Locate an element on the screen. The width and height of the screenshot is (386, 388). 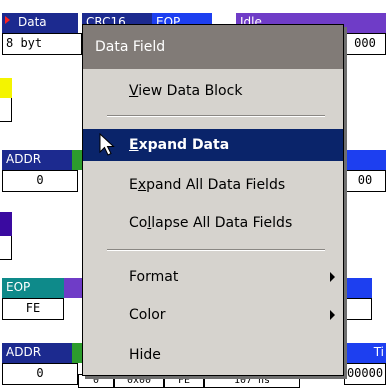
data-header-label: Data is located at coordinates (32, 22).